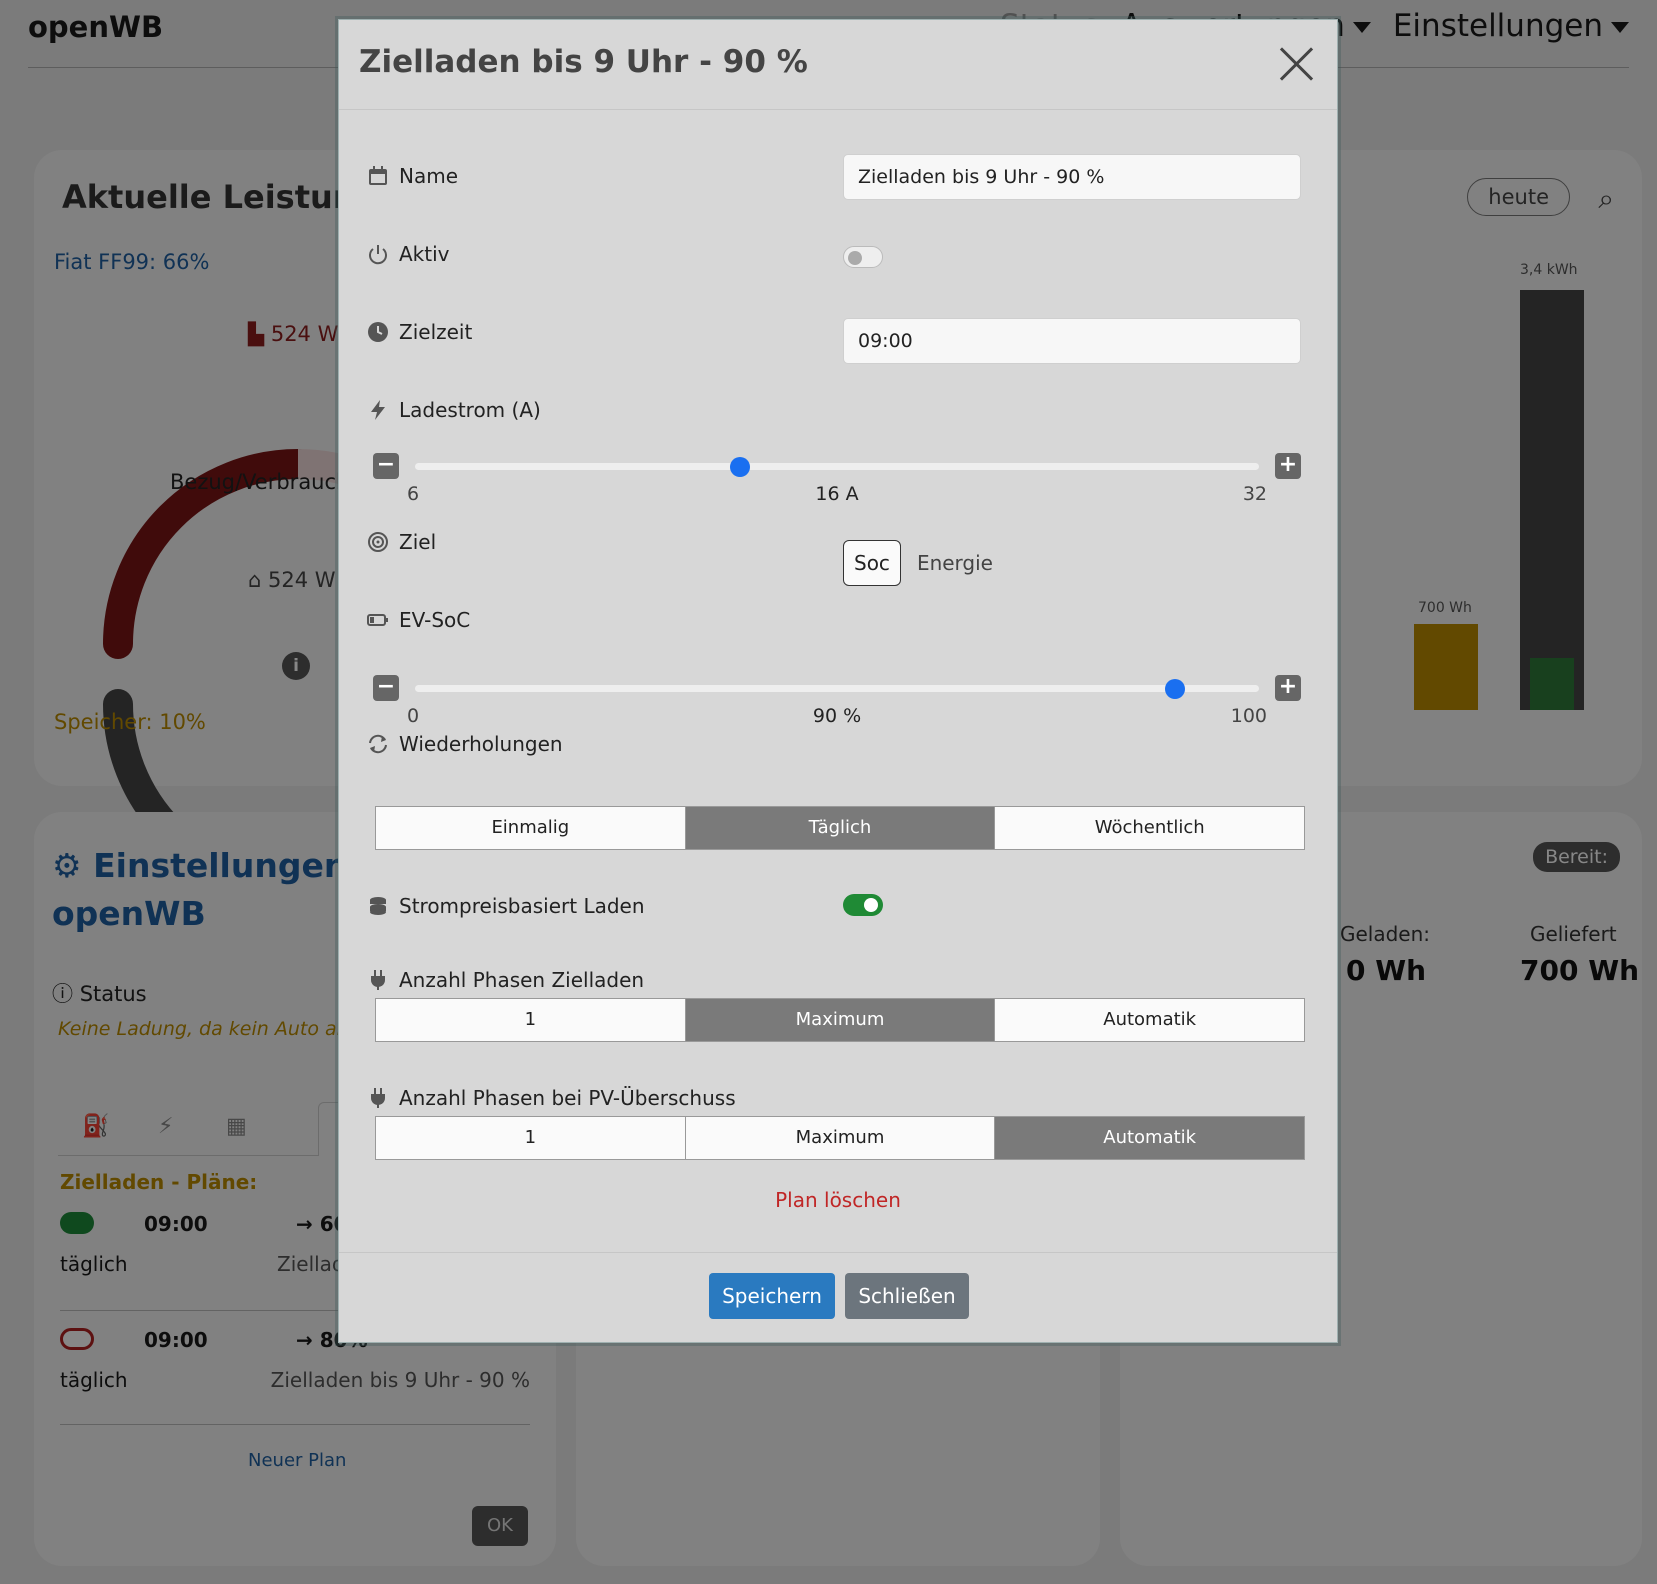 The height and width of the screenshot is (1584, 1657). Describe the element at coordinates (378, 542) in the screenshot. I see `target-icon` at that location.